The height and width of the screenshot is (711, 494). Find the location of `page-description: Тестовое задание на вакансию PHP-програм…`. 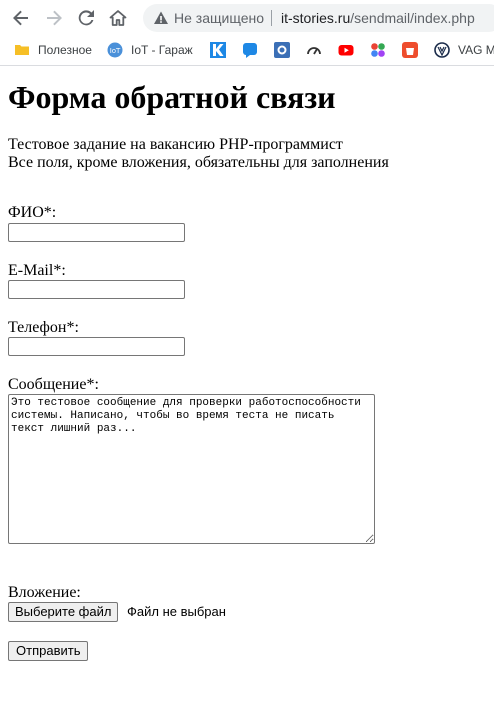

page-description: Тестовое задание на вакансию PHP-програм… is located at coordinates (198, 154).